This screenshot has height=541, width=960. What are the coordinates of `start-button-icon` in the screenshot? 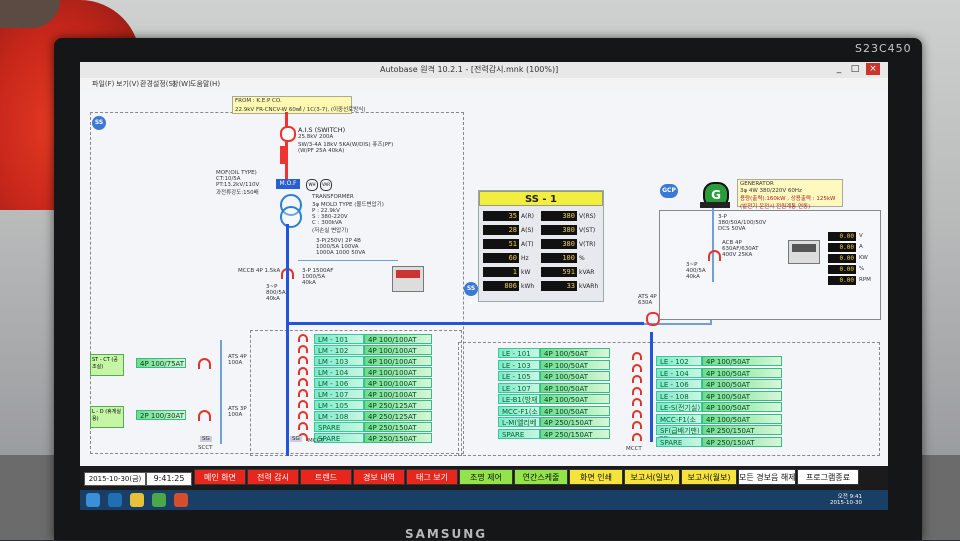 It's located at (93, 500).